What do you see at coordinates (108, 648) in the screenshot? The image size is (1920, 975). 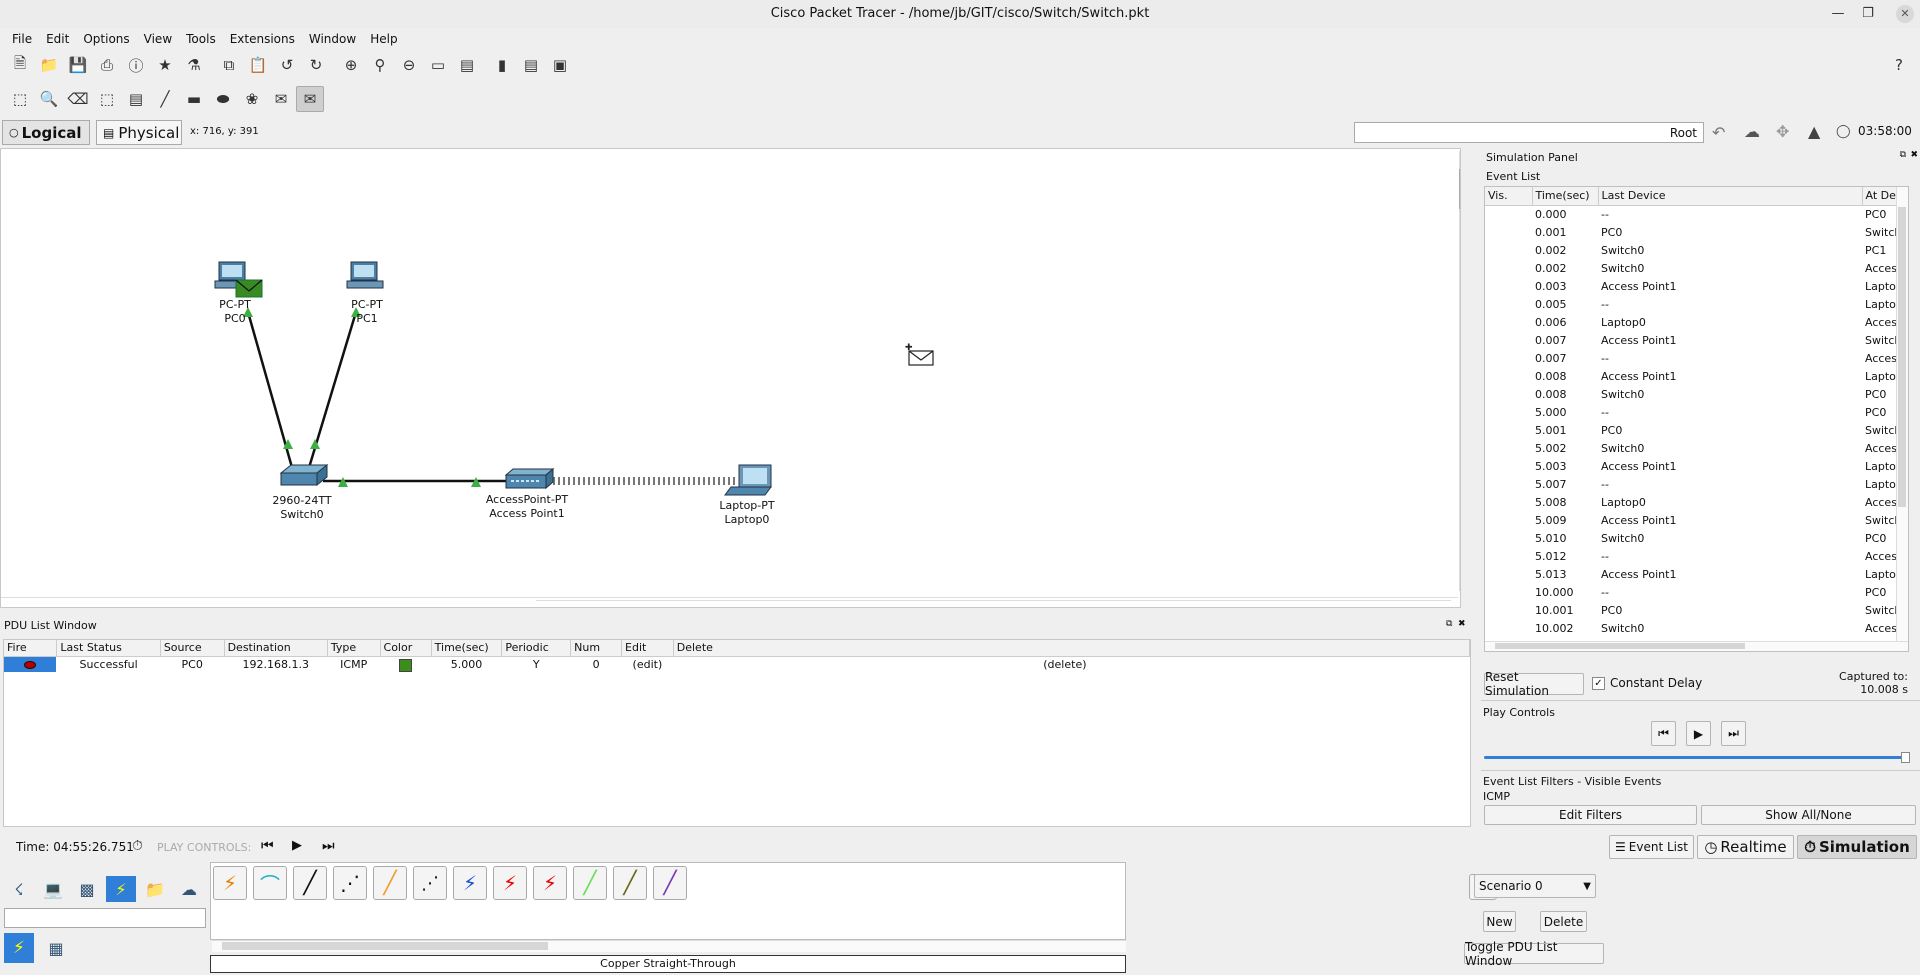 I see `pdu-col-status: Last Status` at bounding box center [108, 648].